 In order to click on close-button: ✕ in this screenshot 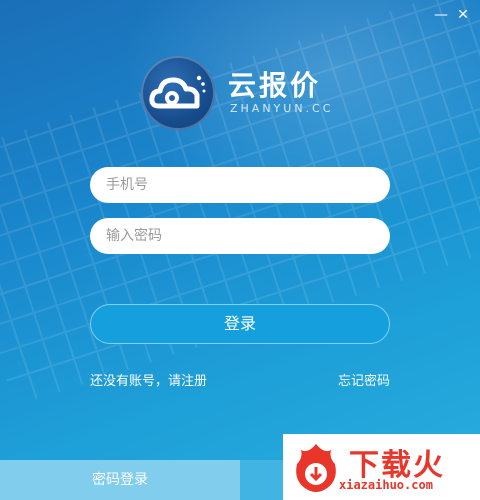, I will do `click(463, 15)`.